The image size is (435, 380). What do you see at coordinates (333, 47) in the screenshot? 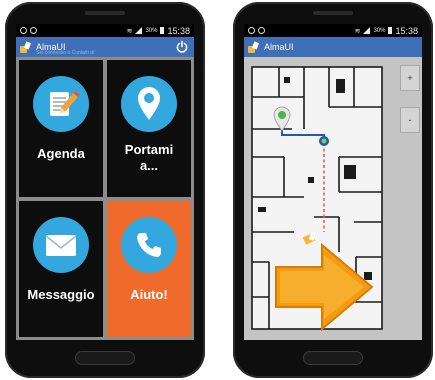
I see `app-bar: AlmaUI` at bounding box center [333, 47].